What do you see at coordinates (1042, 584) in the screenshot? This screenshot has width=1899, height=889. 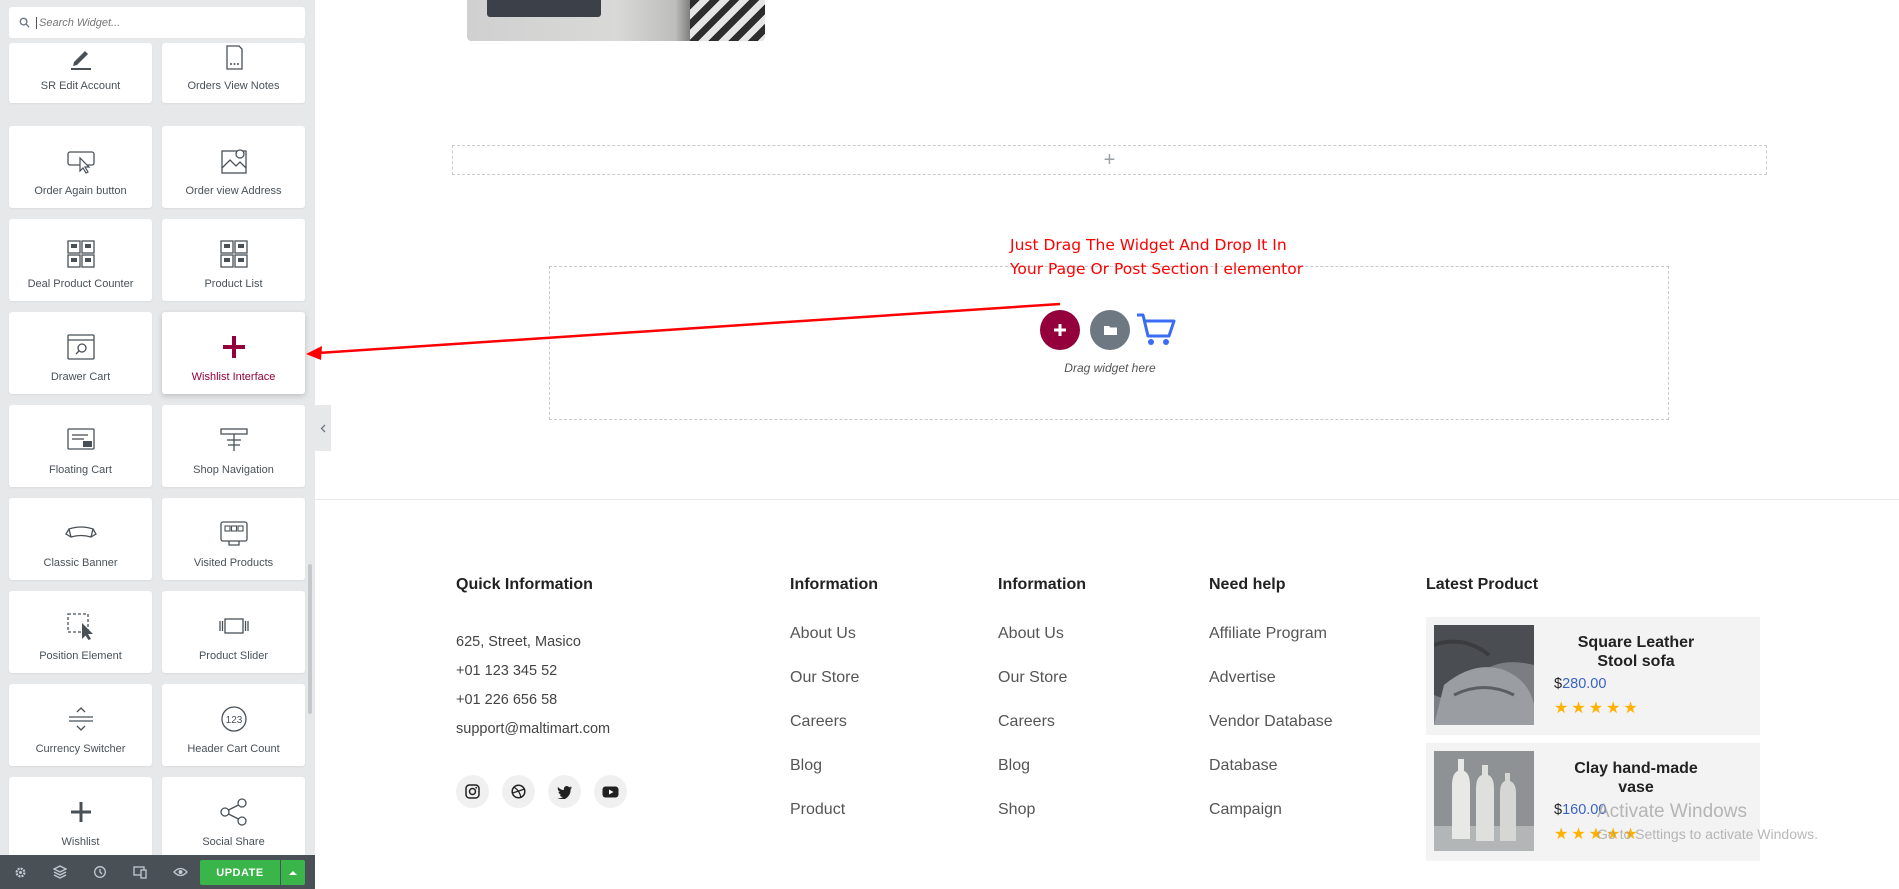 I see `footer-column-title: Information` at bounding box center [1042, 584].